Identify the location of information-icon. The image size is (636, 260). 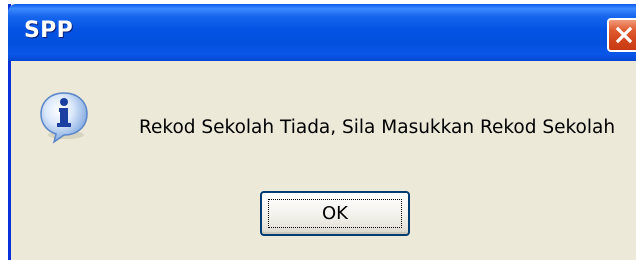
(65, 117).